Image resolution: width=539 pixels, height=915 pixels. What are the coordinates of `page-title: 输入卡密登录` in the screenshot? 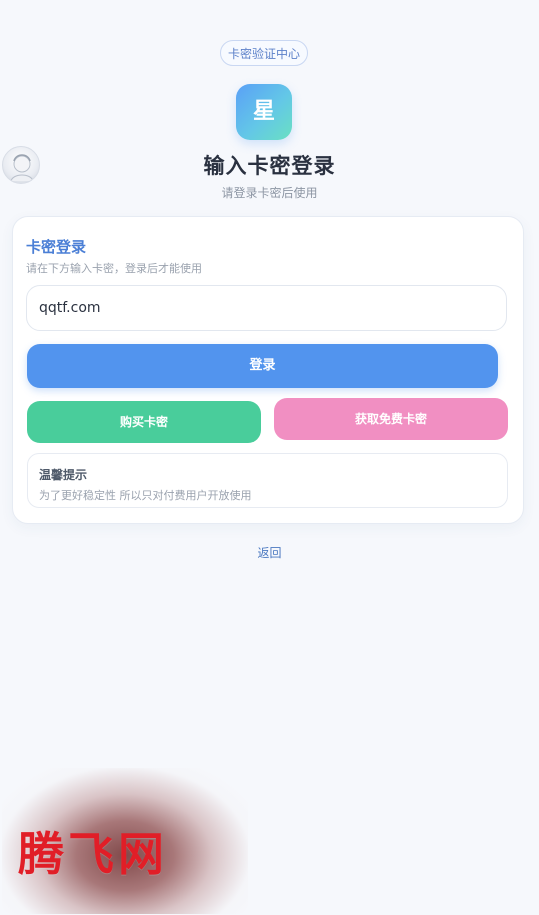 It's located at (269, 166).